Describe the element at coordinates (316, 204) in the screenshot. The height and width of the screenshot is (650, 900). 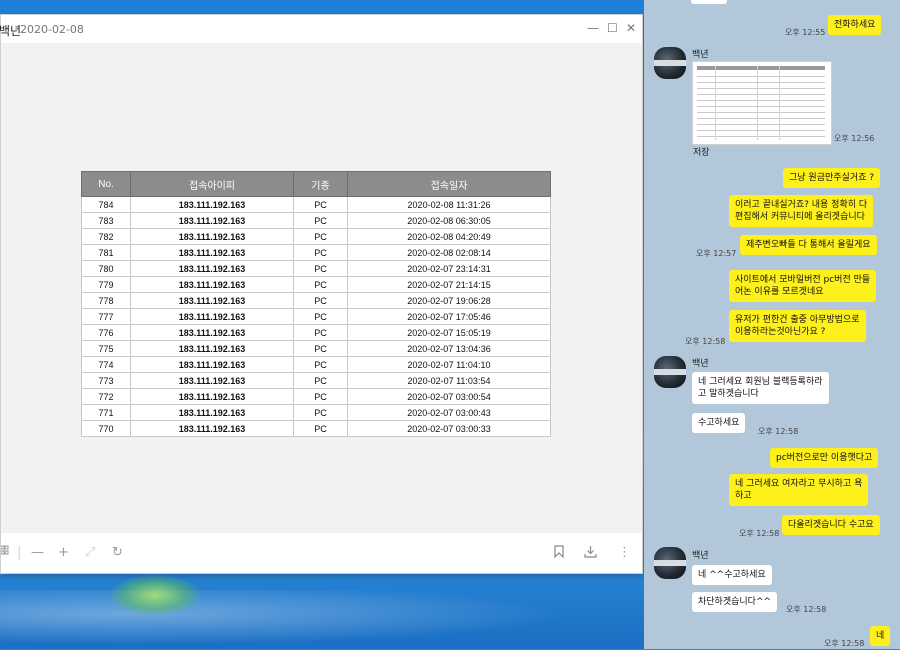
I see `table-row: 784 183.111.192.163 PC 2020-02-08 11:31:26` at that location.